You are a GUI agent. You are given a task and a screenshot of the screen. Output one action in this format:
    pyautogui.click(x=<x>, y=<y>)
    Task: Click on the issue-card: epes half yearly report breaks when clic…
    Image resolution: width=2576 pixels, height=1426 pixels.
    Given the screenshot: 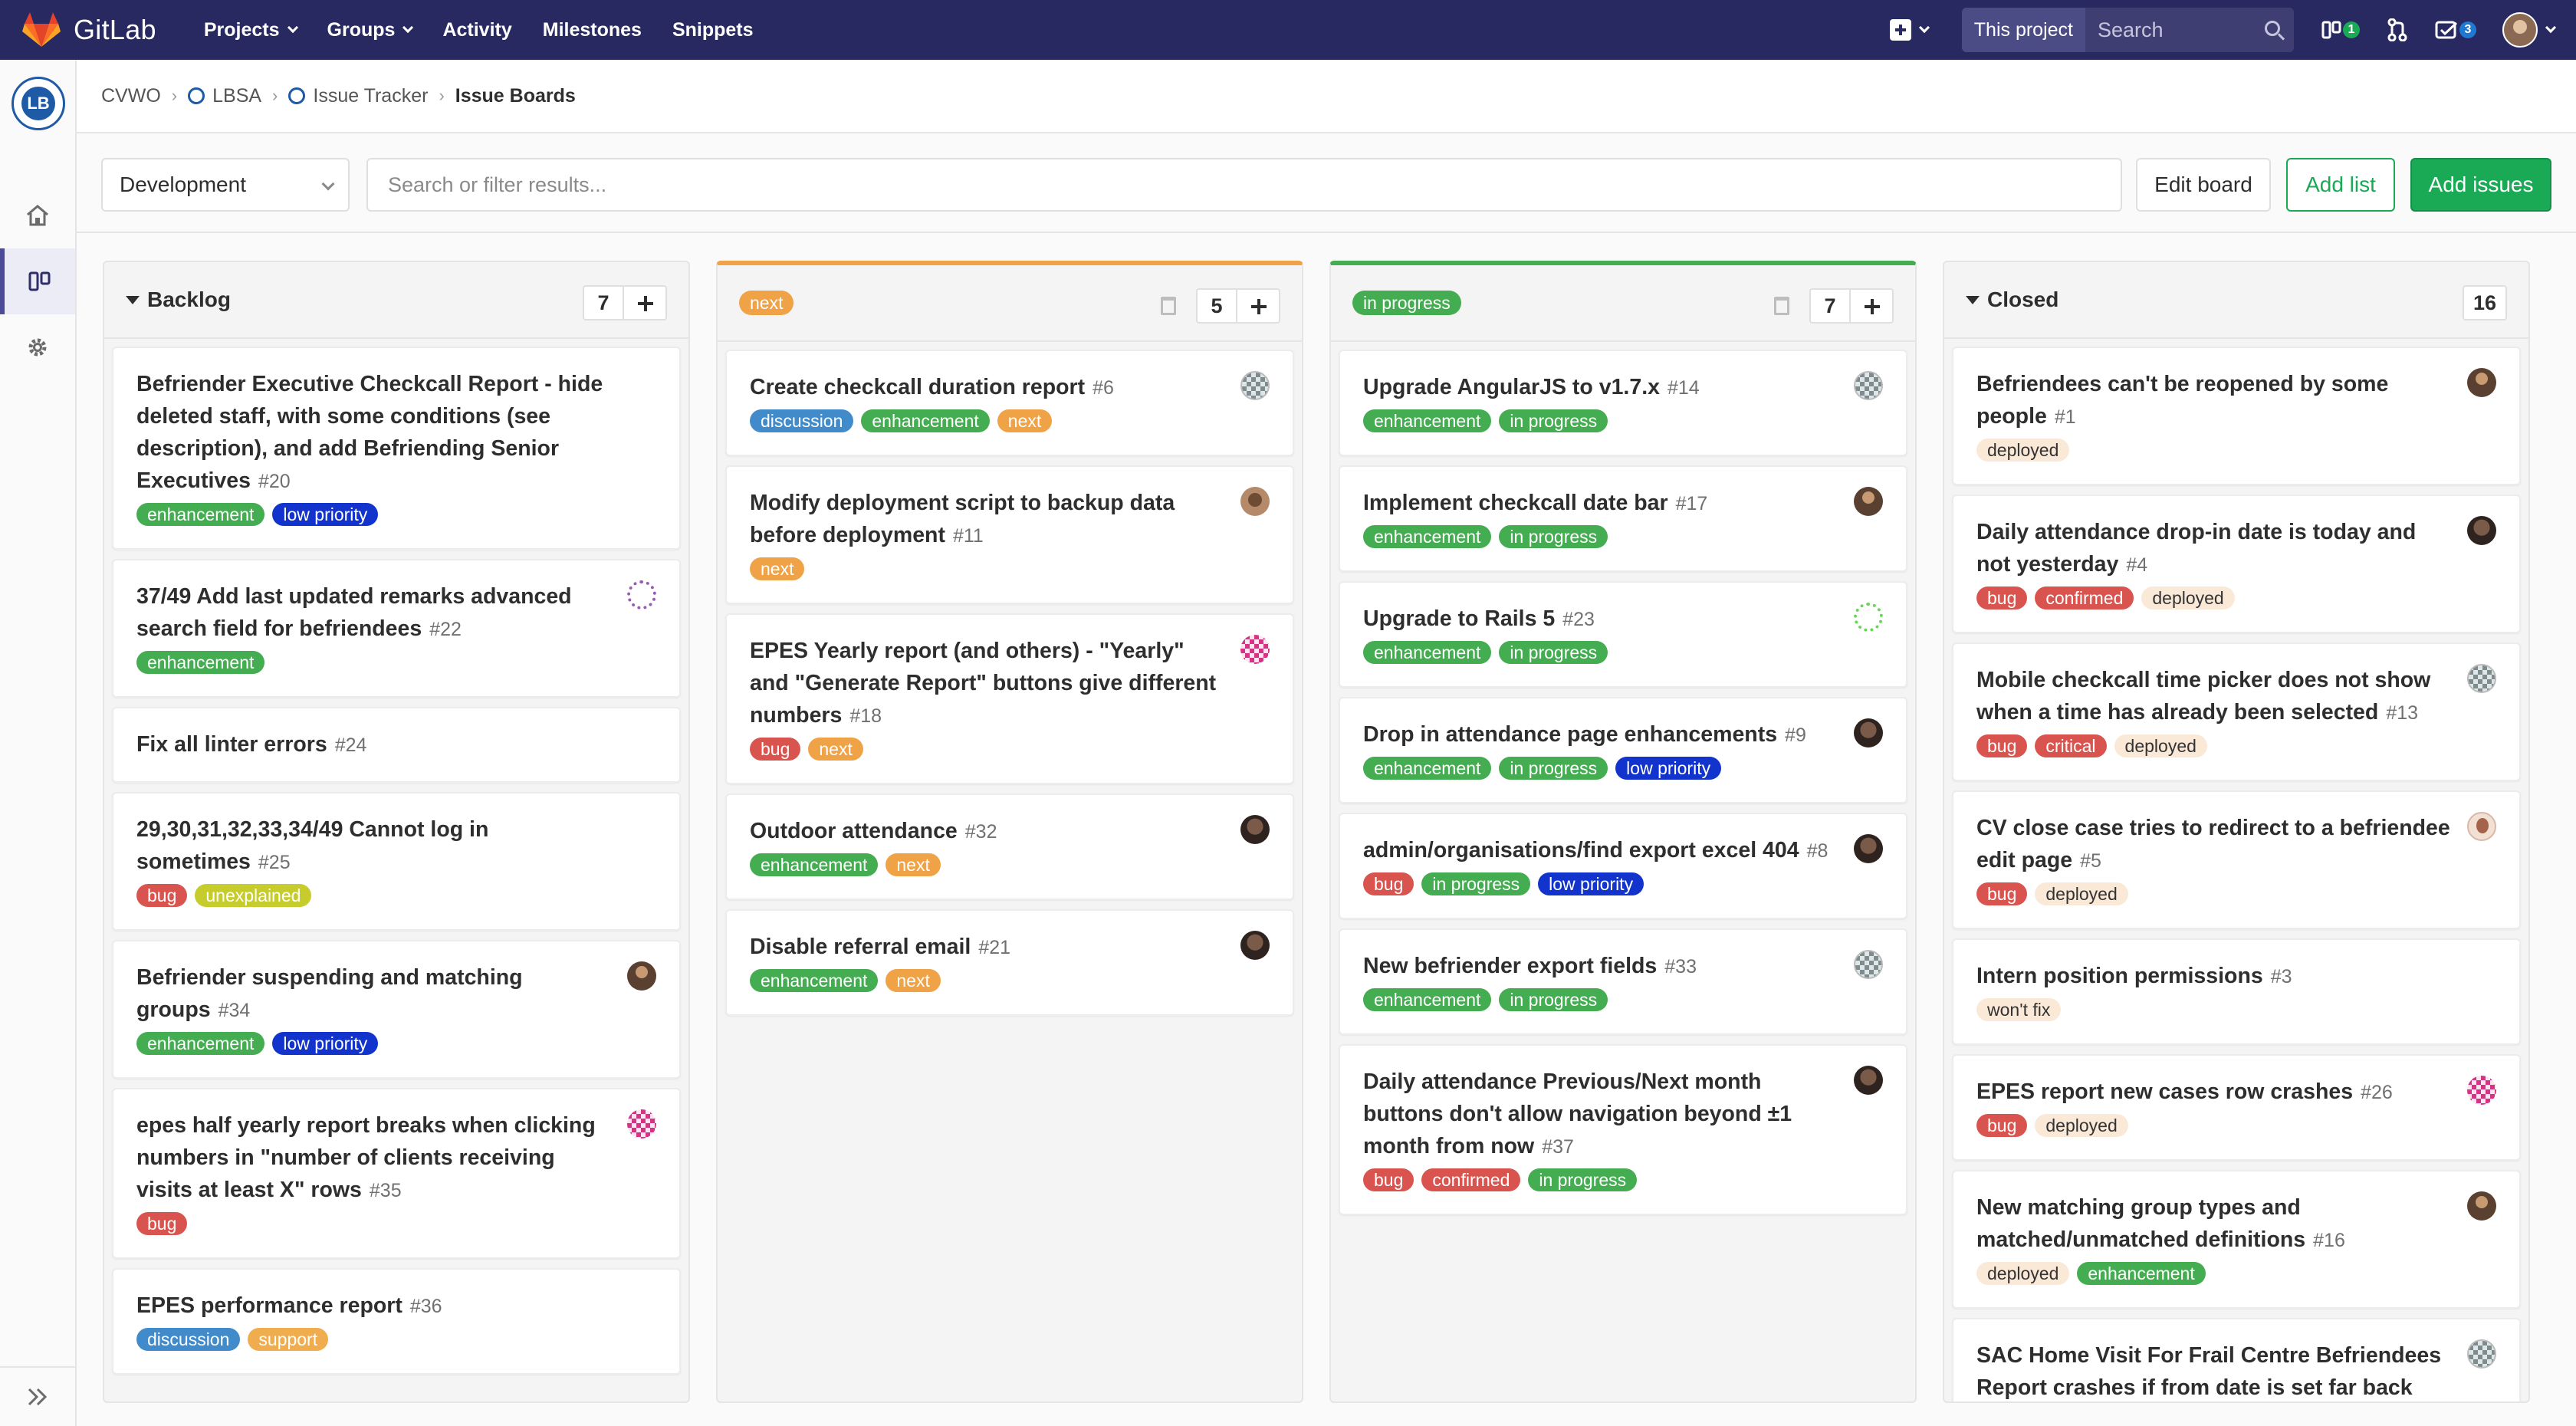 What is the action you would take?
    pyautogui.click(x=396, y=1173)
    